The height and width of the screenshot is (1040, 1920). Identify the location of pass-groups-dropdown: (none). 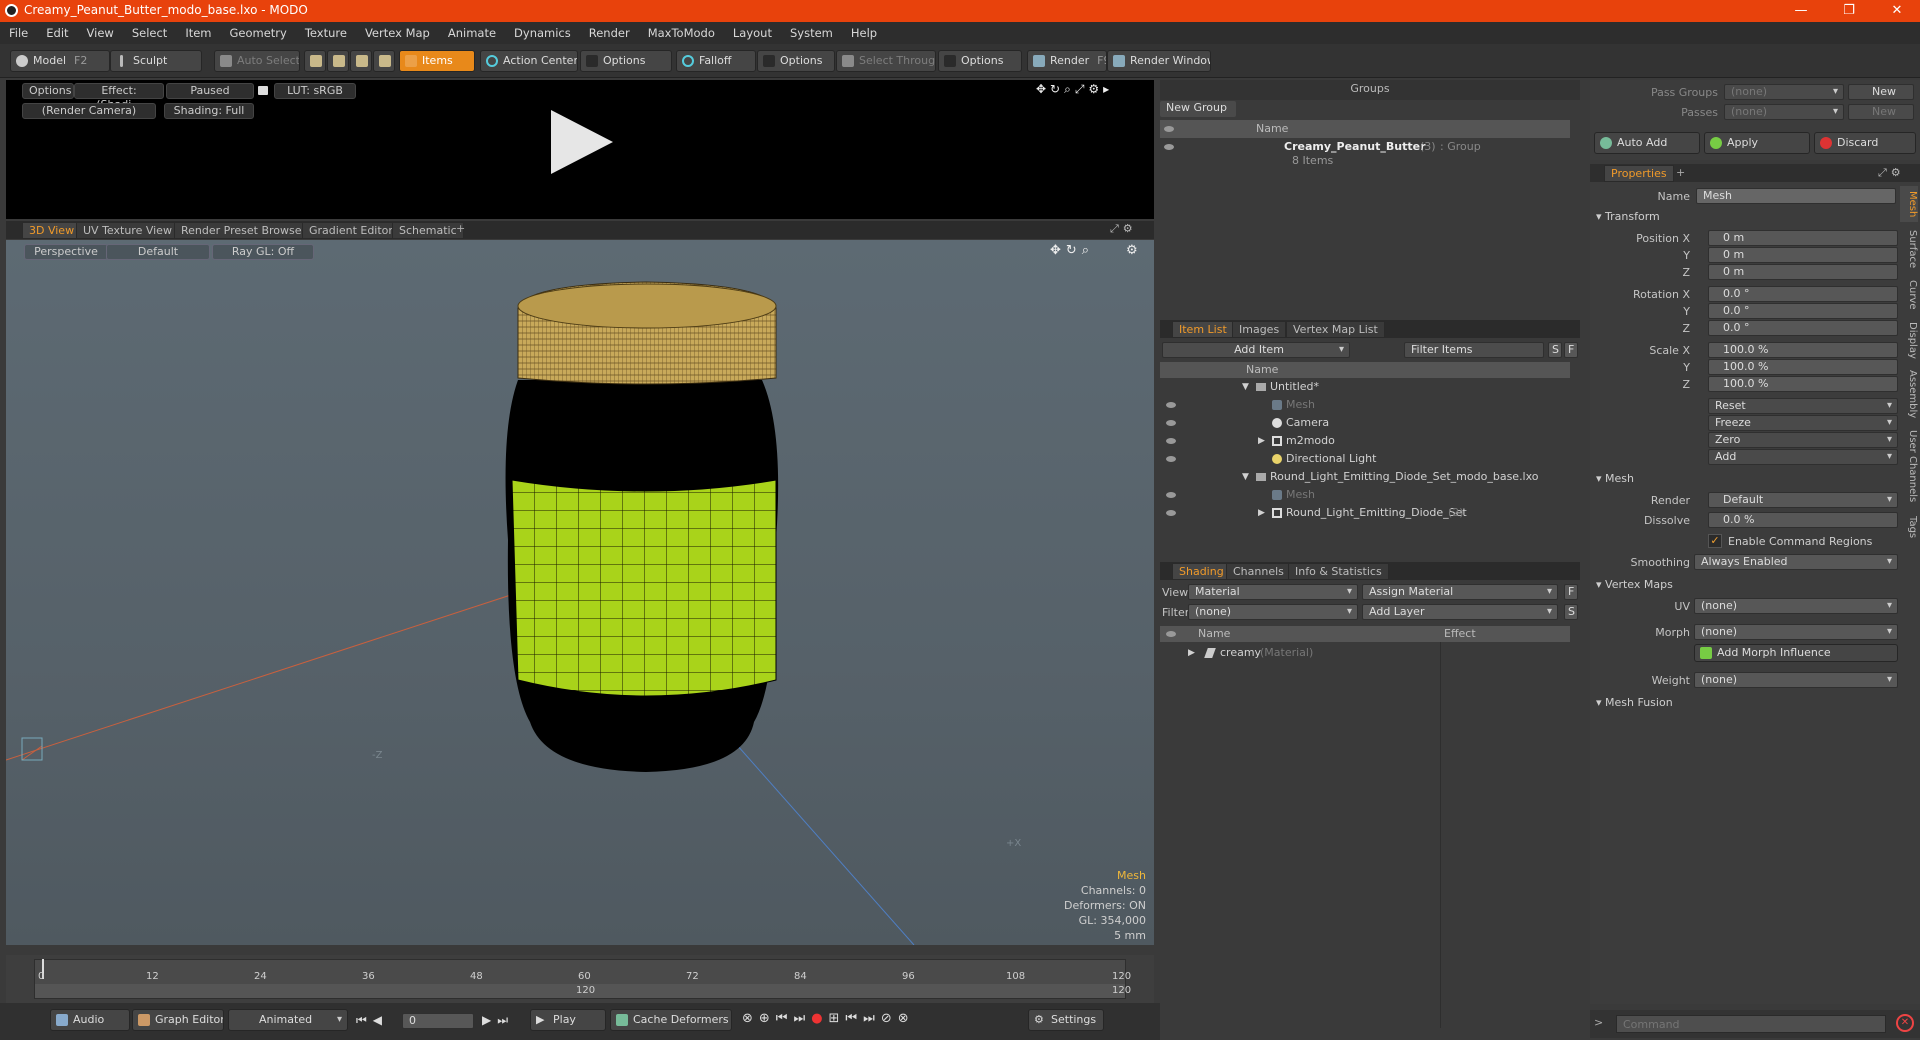
(1784, 92).